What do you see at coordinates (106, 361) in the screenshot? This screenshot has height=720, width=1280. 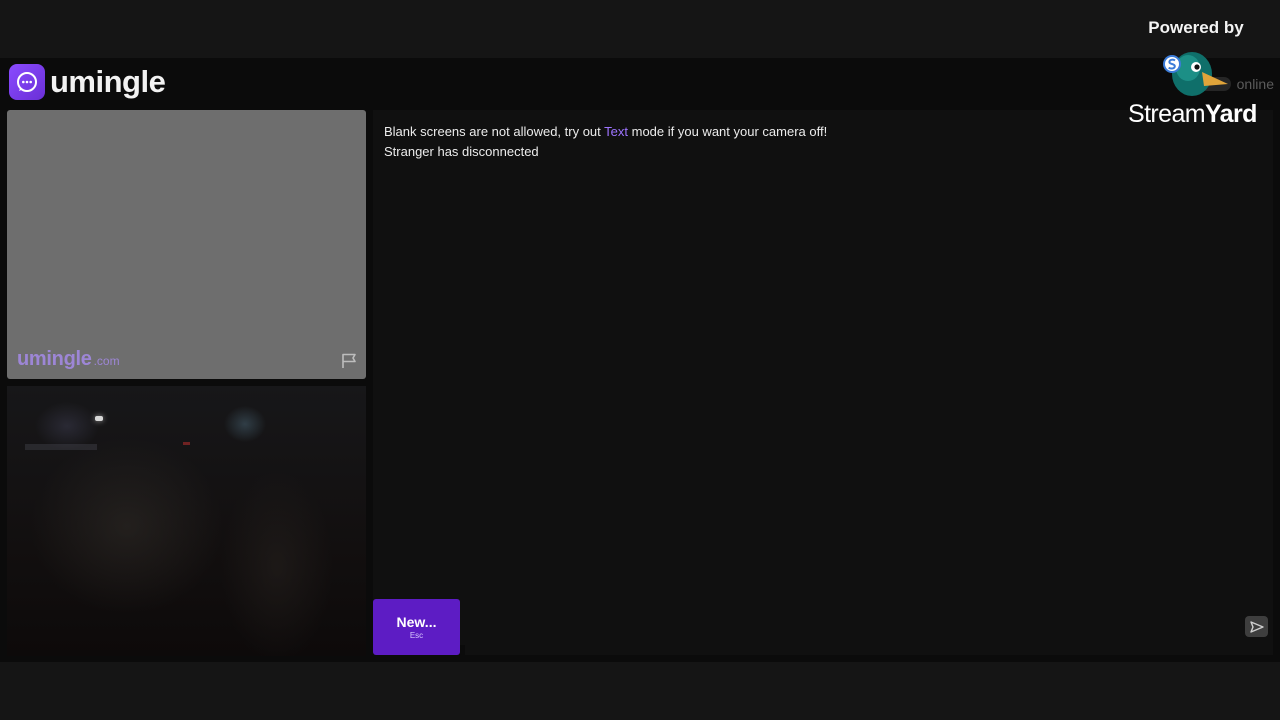 I see `watermark-suffix: .com` at bounding box center [106, 361].